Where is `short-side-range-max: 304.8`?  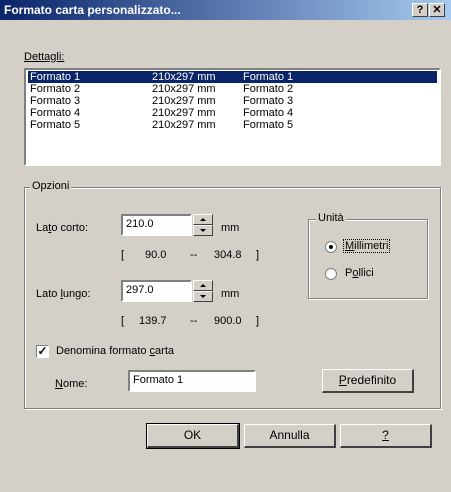
short-side-range-max: 304.8 is located at coordinates (228, 255).